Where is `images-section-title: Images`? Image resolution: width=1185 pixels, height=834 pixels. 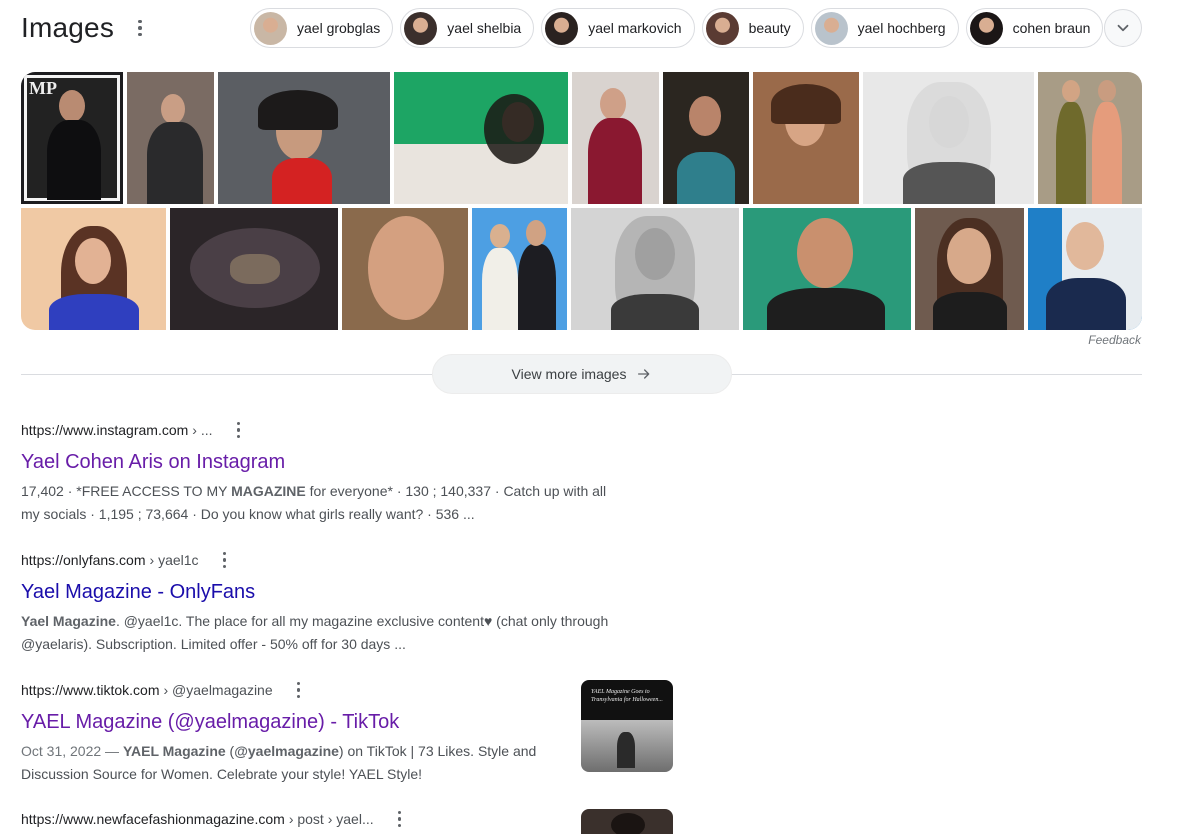 images-section-title: Images is located at coordinates (68, 27).